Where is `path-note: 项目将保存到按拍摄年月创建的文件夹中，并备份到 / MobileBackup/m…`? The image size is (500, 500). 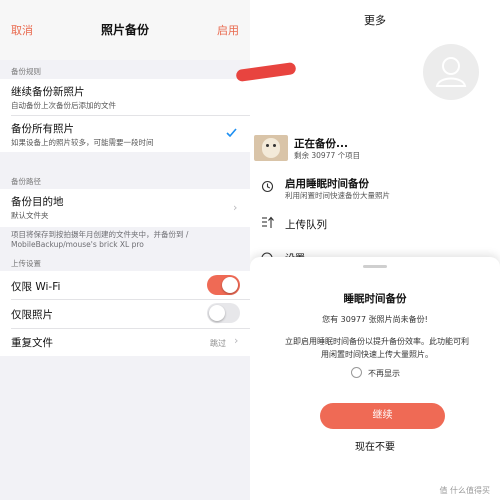 path-note: 项目将保存到按拍摄年月创建的文件夹中，并备份到 / MobileBackup/m… is located at coordinates (126, 240).